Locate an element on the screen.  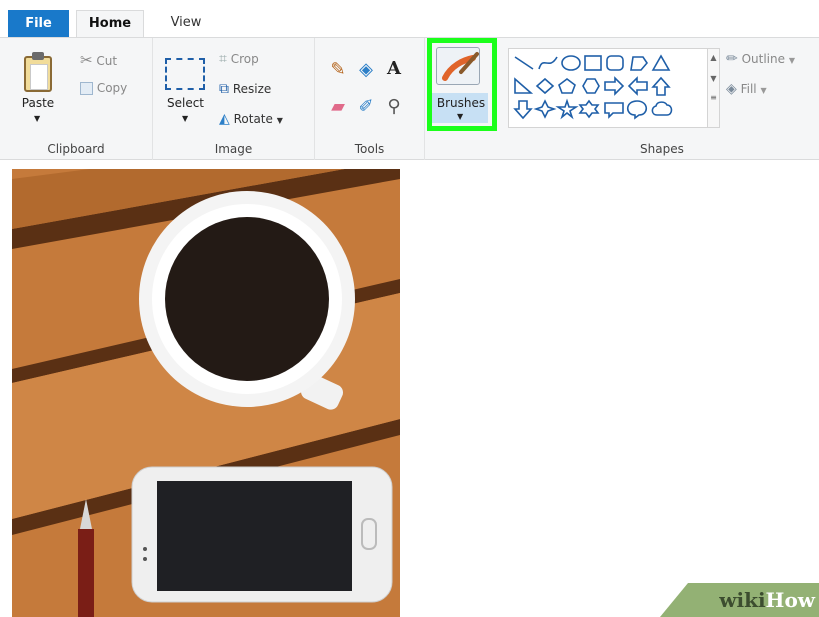
fill-button: ◈ Fill ▼ is located at coordinates (746, 89).